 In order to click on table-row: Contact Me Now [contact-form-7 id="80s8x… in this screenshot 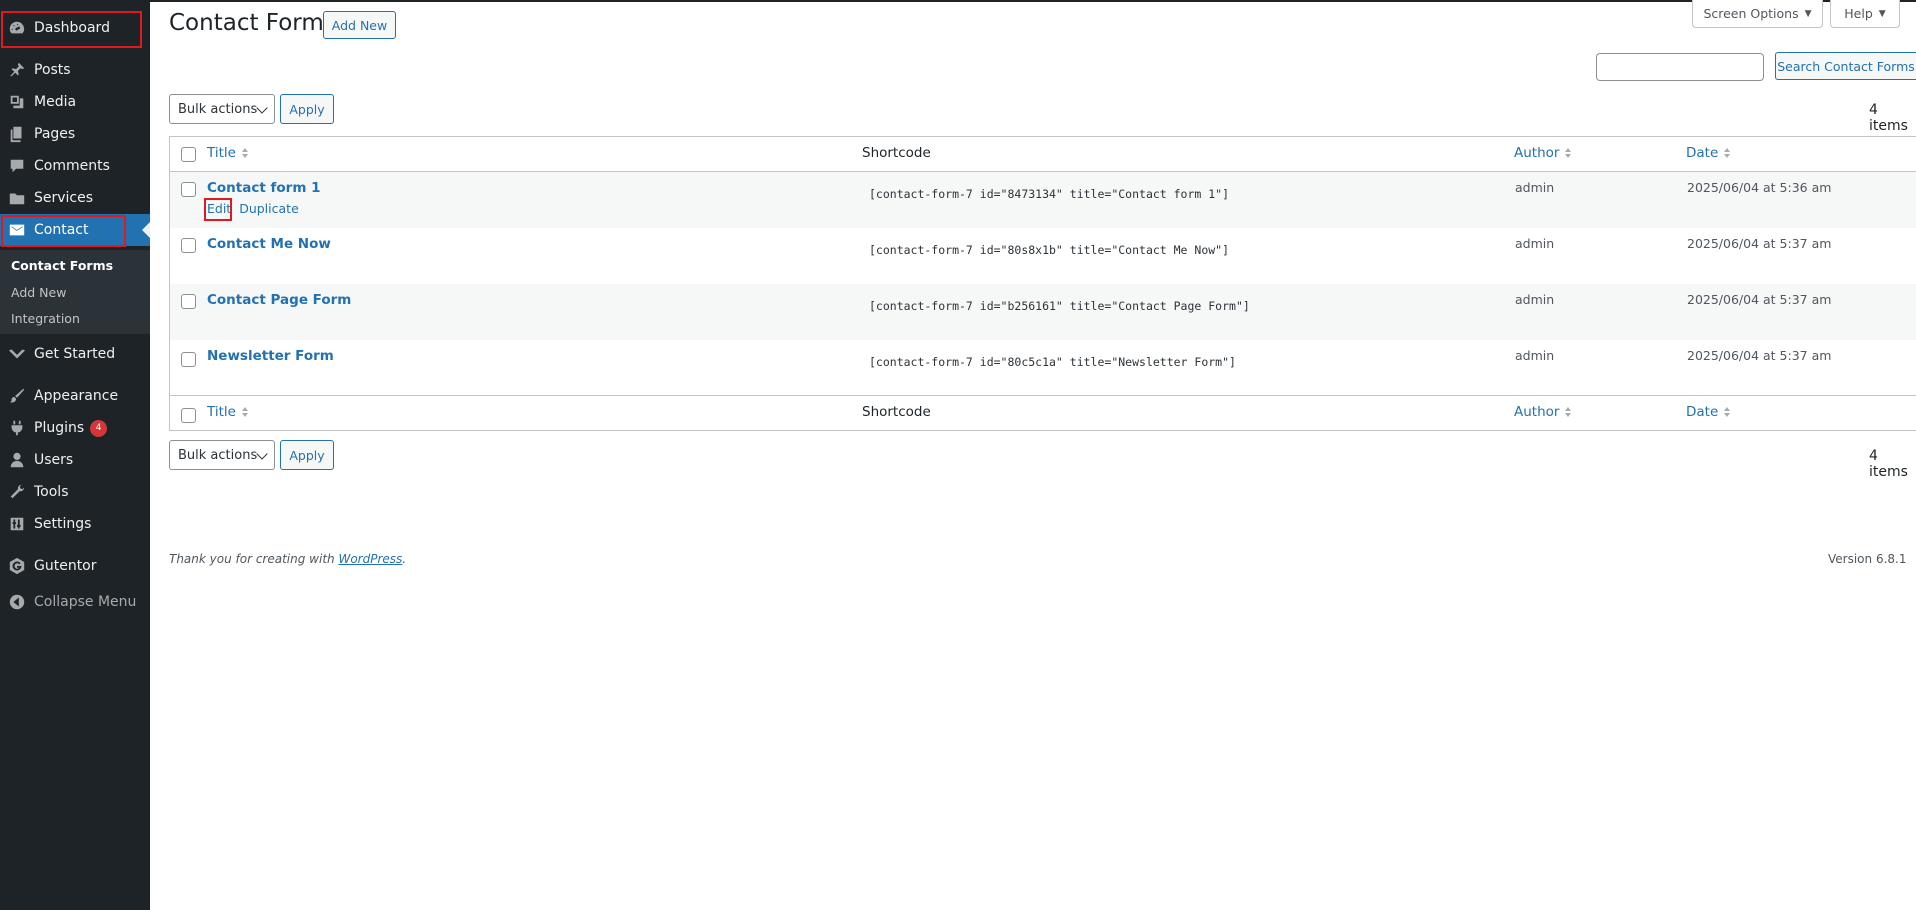, I will do `click(1043, 256)`.